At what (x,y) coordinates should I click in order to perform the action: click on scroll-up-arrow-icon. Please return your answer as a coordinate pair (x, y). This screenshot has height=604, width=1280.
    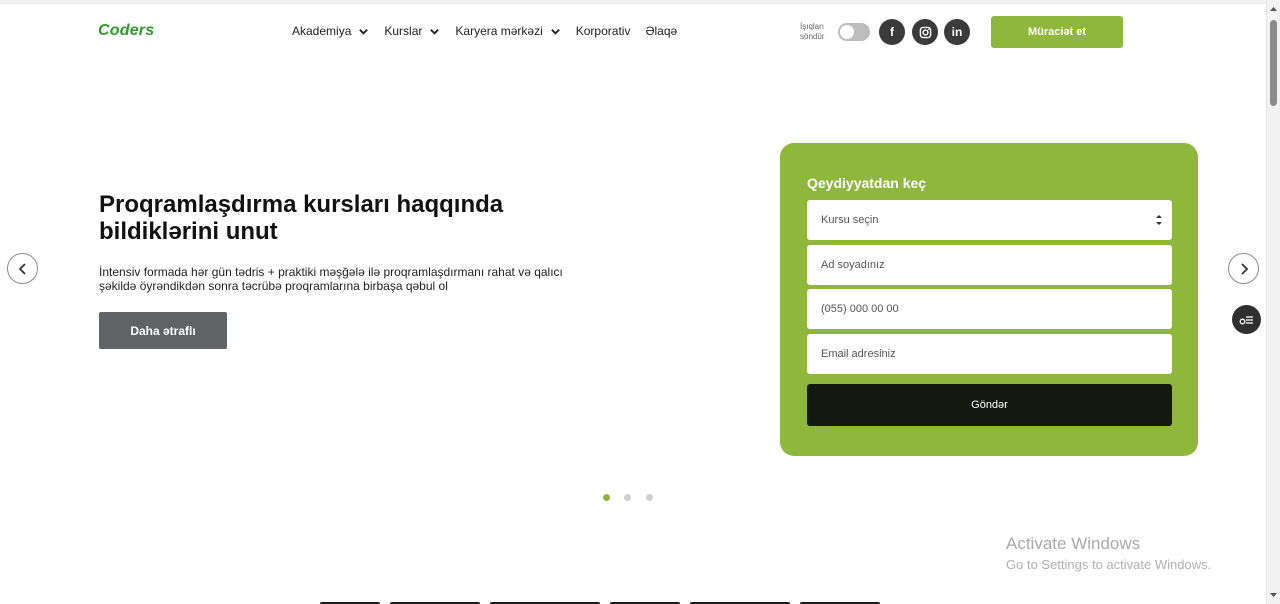
    Looking at the image, I should click on (1273, 9).